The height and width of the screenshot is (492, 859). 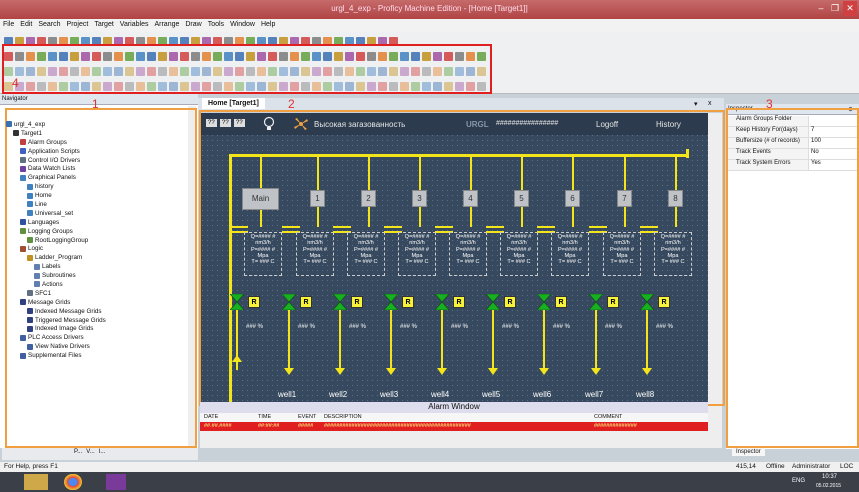 I want to click on alarm-cell: ##############, so click(x=615, y=426).